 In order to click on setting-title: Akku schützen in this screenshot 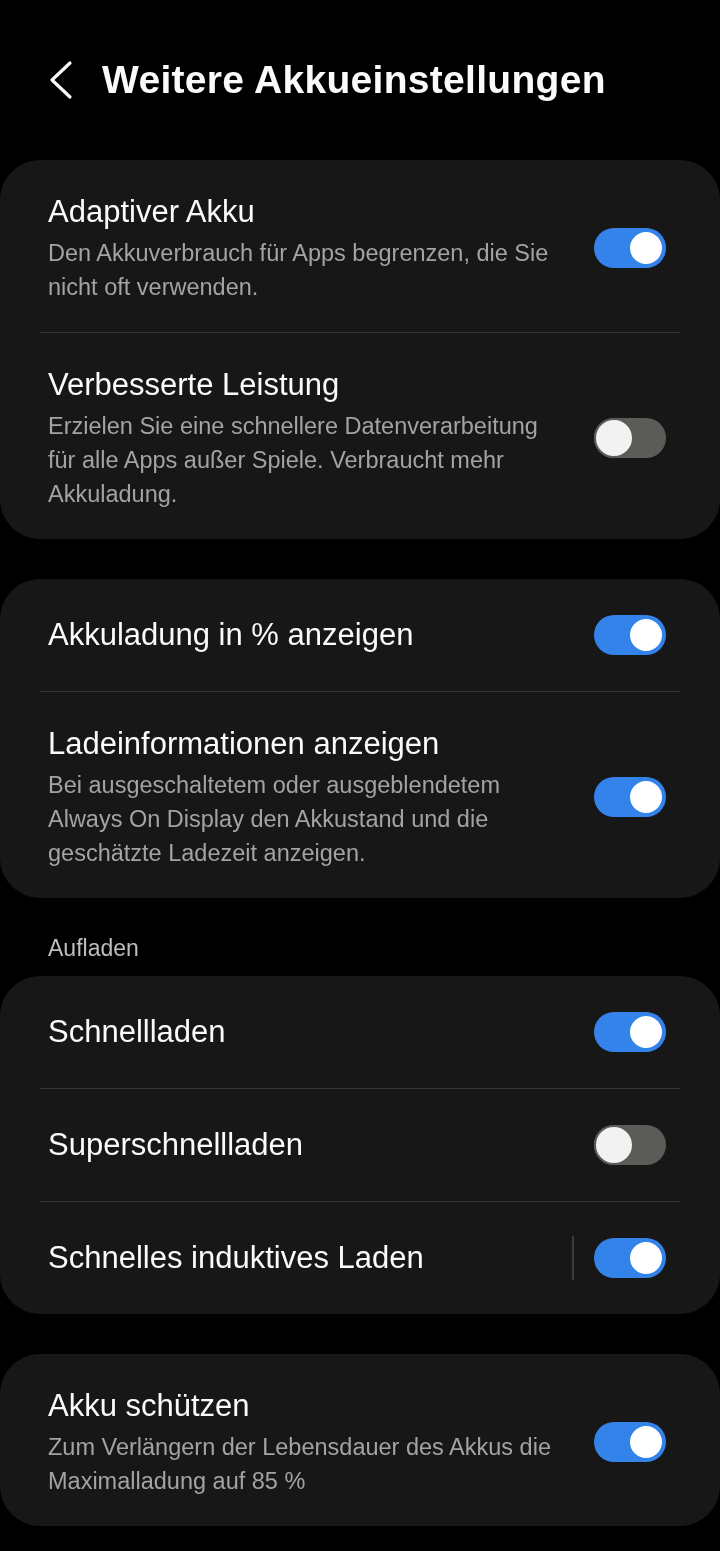, I will do `click(149, 1406)`.